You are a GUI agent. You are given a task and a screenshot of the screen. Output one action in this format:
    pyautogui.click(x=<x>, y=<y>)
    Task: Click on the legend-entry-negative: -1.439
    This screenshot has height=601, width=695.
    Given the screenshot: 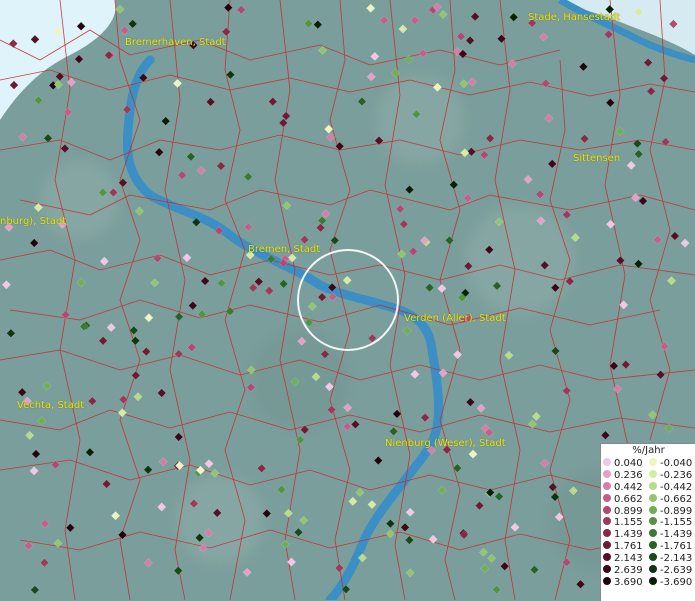 What is the action you would take?
    pyautogui.click(x=670, y=535)
    